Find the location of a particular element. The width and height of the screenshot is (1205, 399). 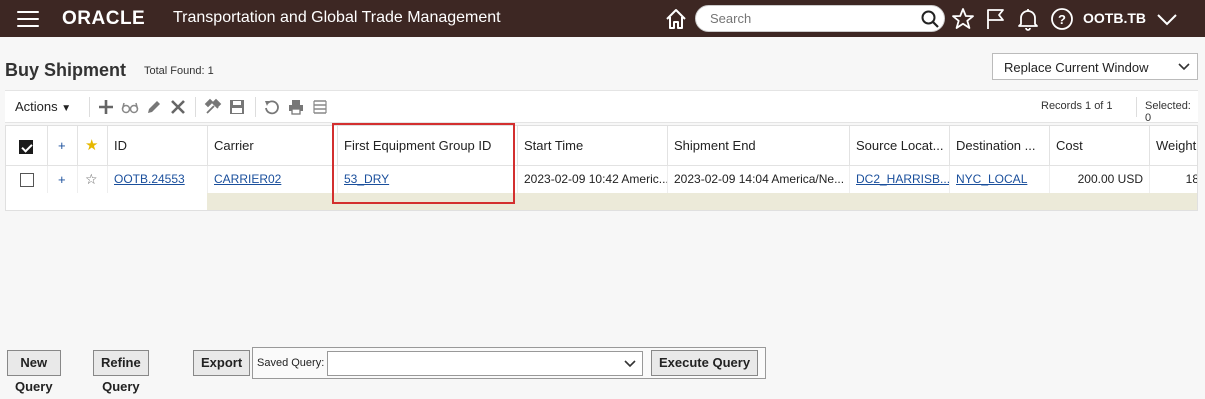

help-icon: ? is located at coordinates (1062, 19).